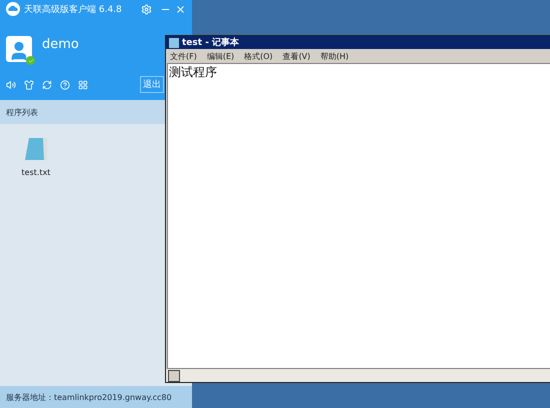  What do you see at coordinates (11, 85) in the screenshot?
I see `speaker-icon` at bounding box center [11, 85].